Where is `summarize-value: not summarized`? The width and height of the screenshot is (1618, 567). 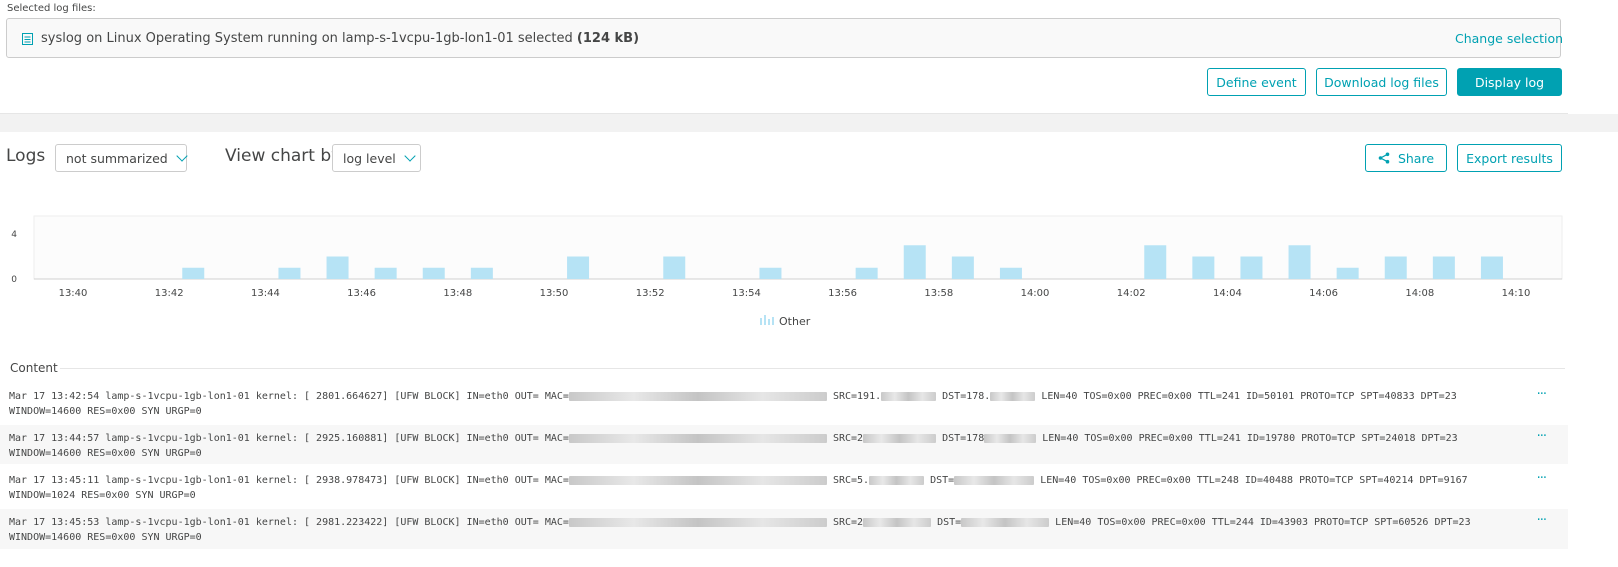 summarize-value: not summarized is located at coordinates (117, 158).